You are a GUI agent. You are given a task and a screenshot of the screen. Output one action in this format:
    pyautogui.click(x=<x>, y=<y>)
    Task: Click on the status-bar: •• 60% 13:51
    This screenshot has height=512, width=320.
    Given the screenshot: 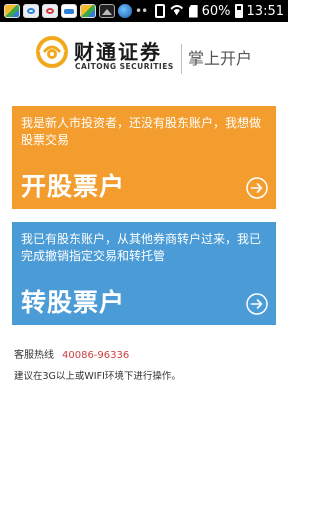 What is the action you would take?
    pyautogui.click(x=144, y=11)
    